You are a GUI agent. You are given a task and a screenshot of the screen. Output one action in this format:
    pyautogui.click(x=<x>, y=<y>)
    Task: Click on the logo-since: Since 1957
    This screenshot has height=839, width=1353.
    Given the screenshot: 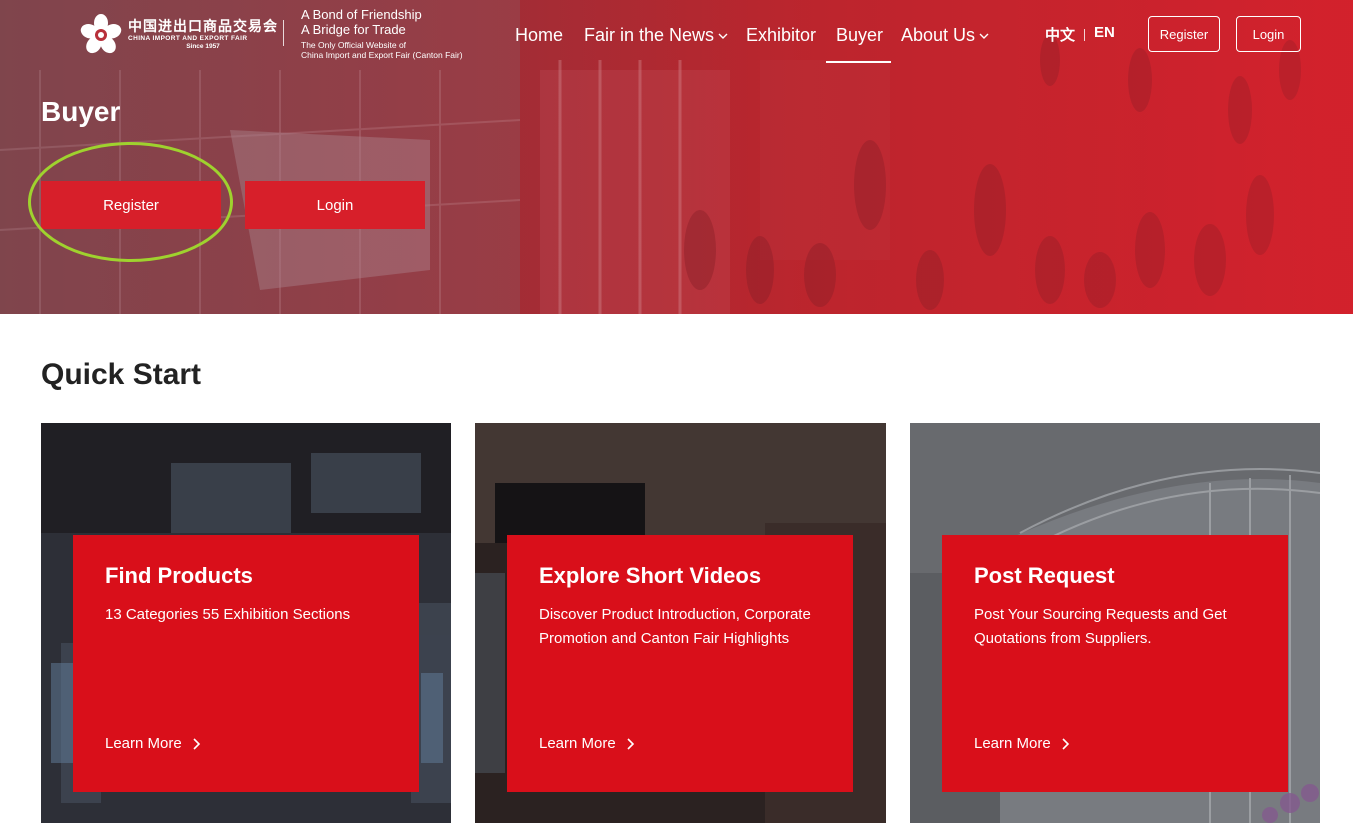 What is the action you would take?
    pyautogui.click(x=203, y=46)
    